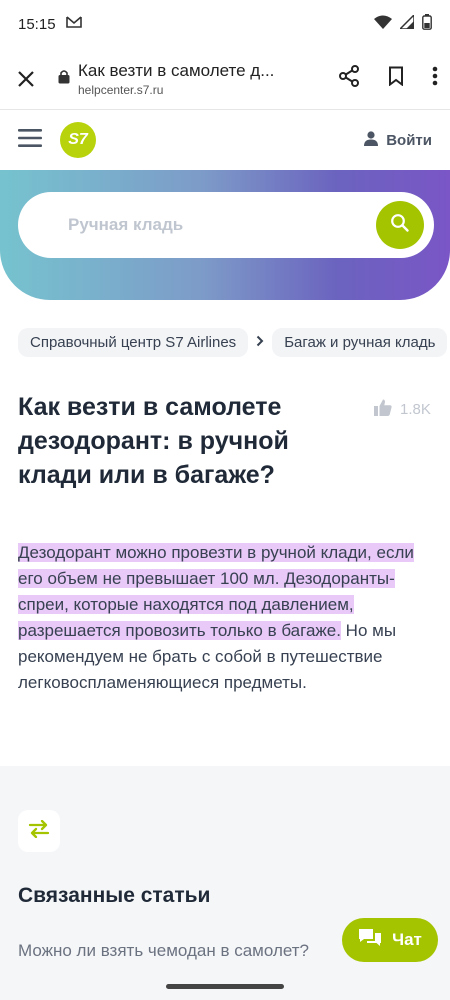 The image size is (450, 1000). I want to click on thumbs-up-icon, so click(383, 409).